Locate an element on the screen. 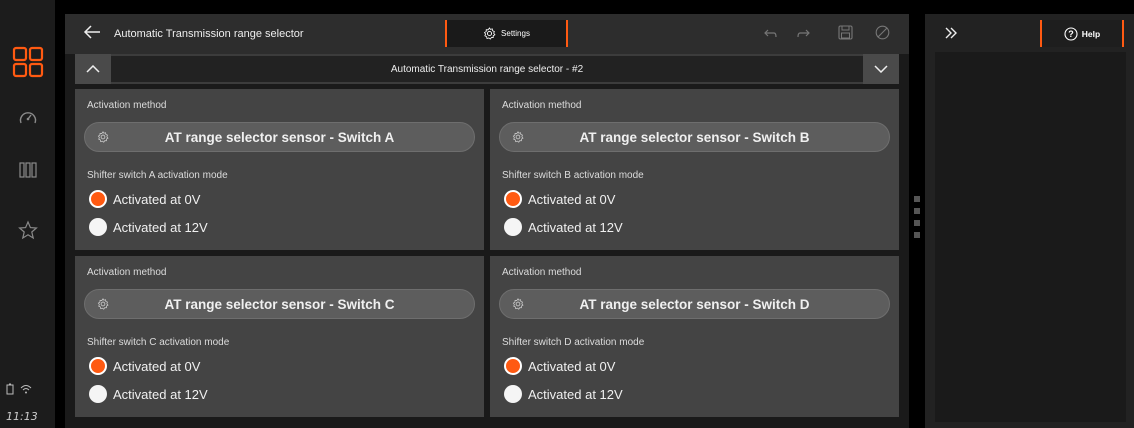  settings-button: Settings is located at coordinates (506, 33).